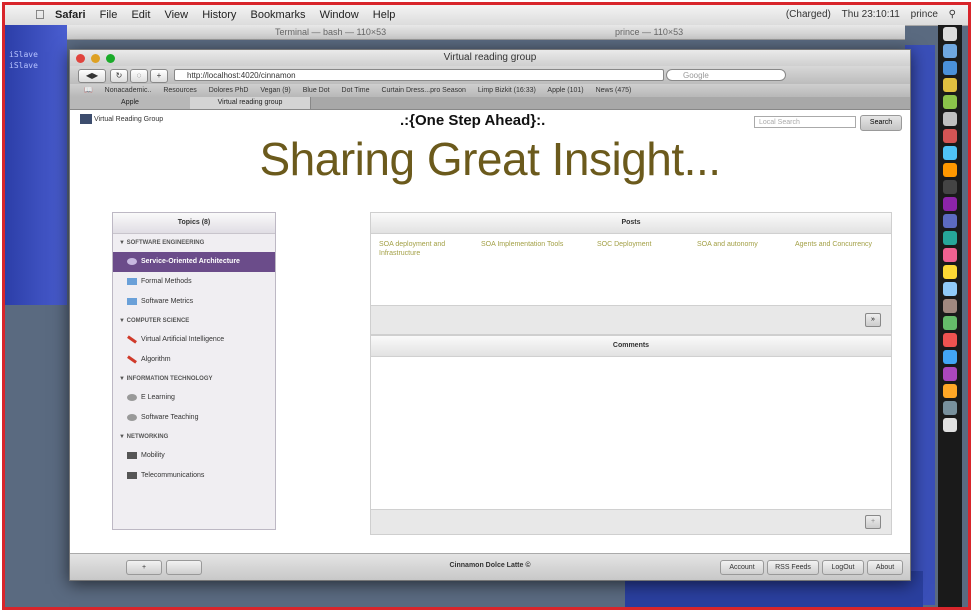 The image size is (977, 616). What do you see at coordinates (194, 418) in the screenshot?
I see `topic-software-teaching: Software Teaching` at bounding box center [194, 418].